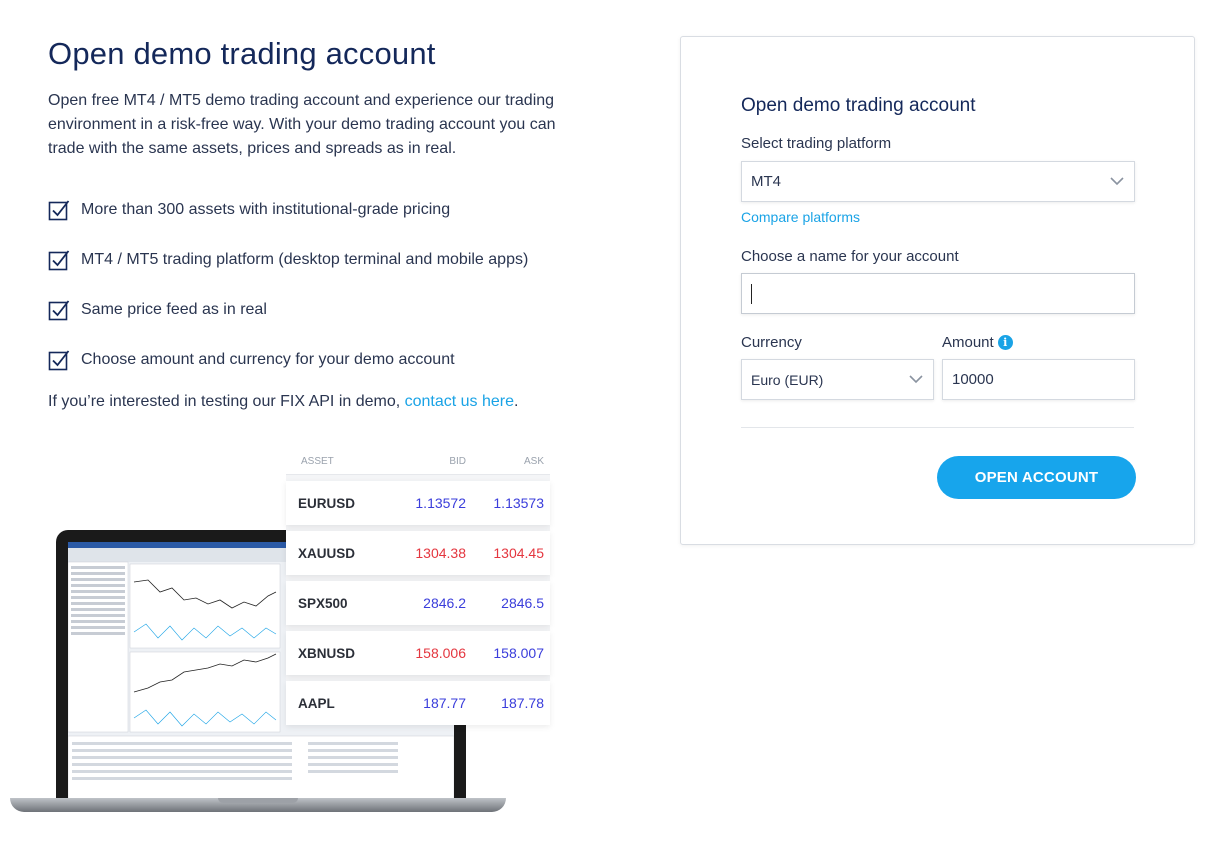  What do you see at coordinates (800, 217) in the screenshot?
I see `compare-platforms-link: Compare platforms` at bounding box center [800, 217].